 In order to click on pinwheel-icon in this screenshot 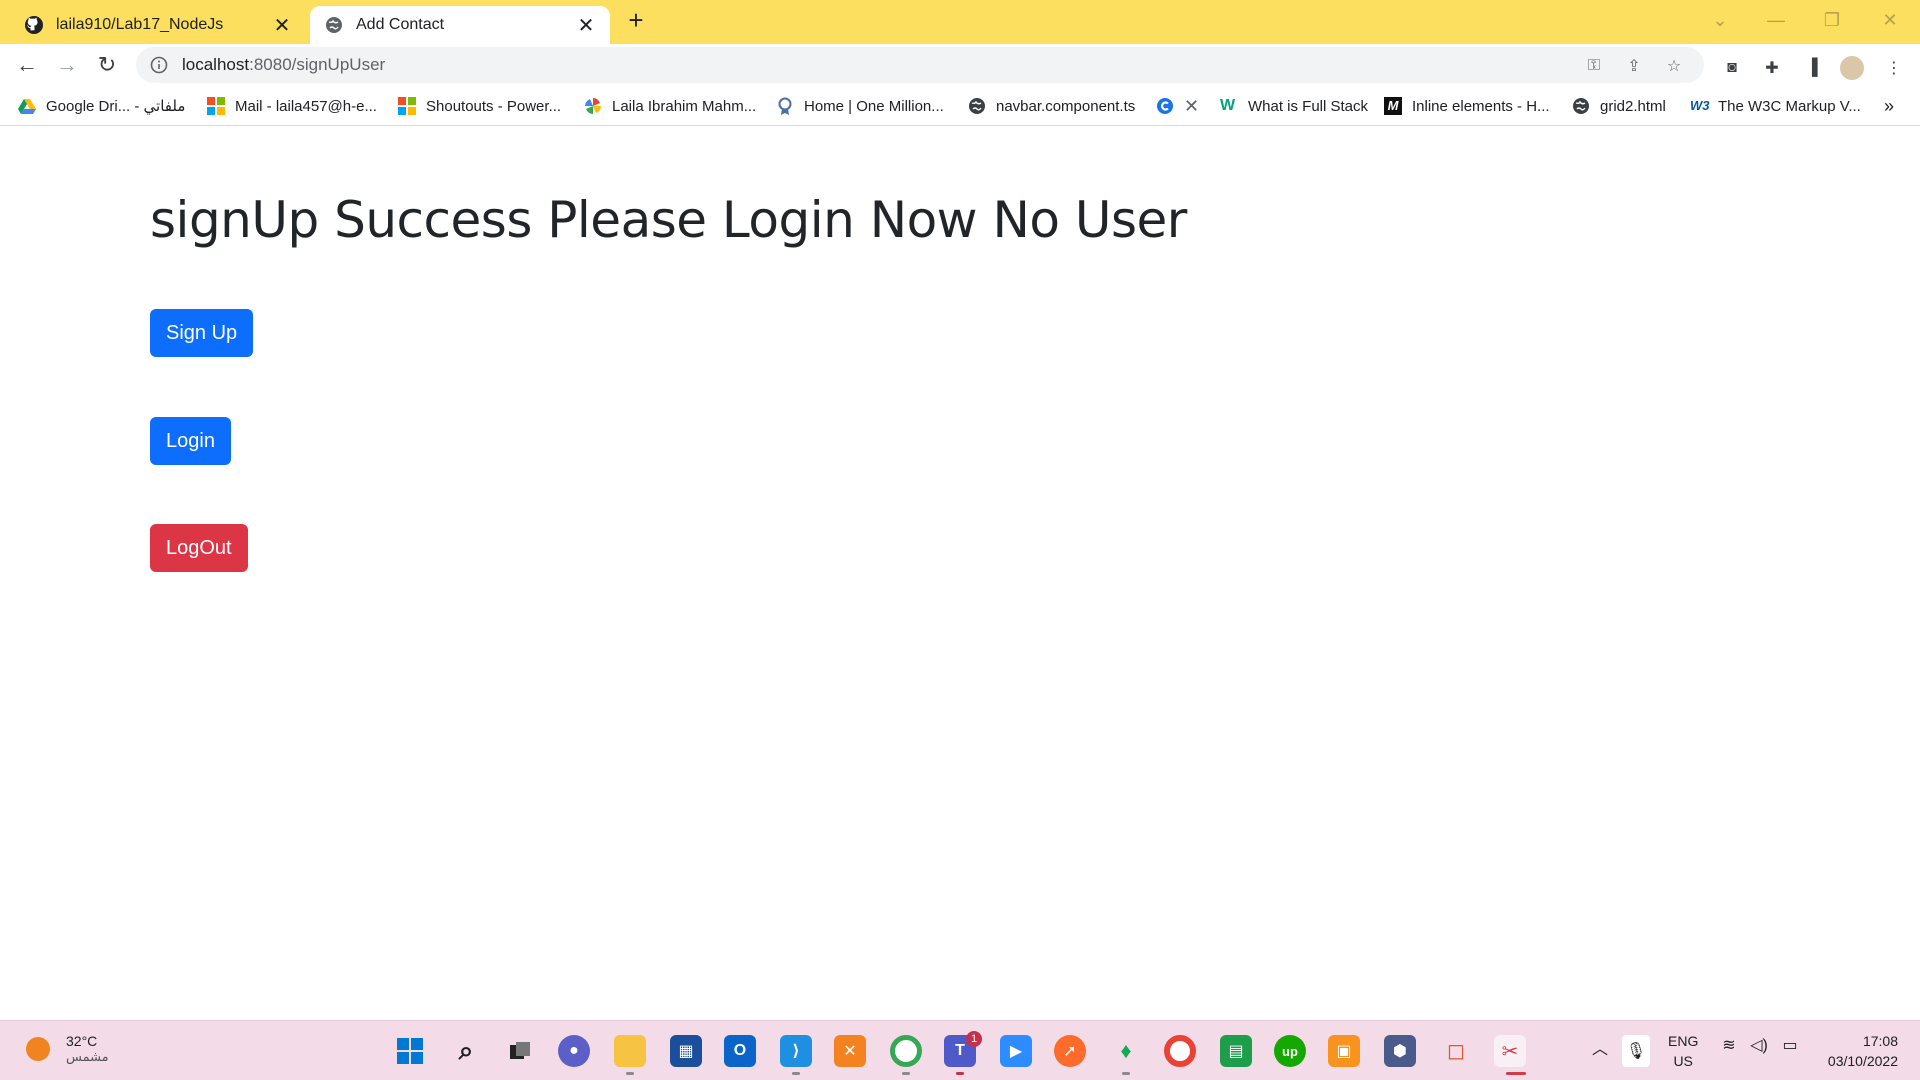, I will do `click(593, 106)`.